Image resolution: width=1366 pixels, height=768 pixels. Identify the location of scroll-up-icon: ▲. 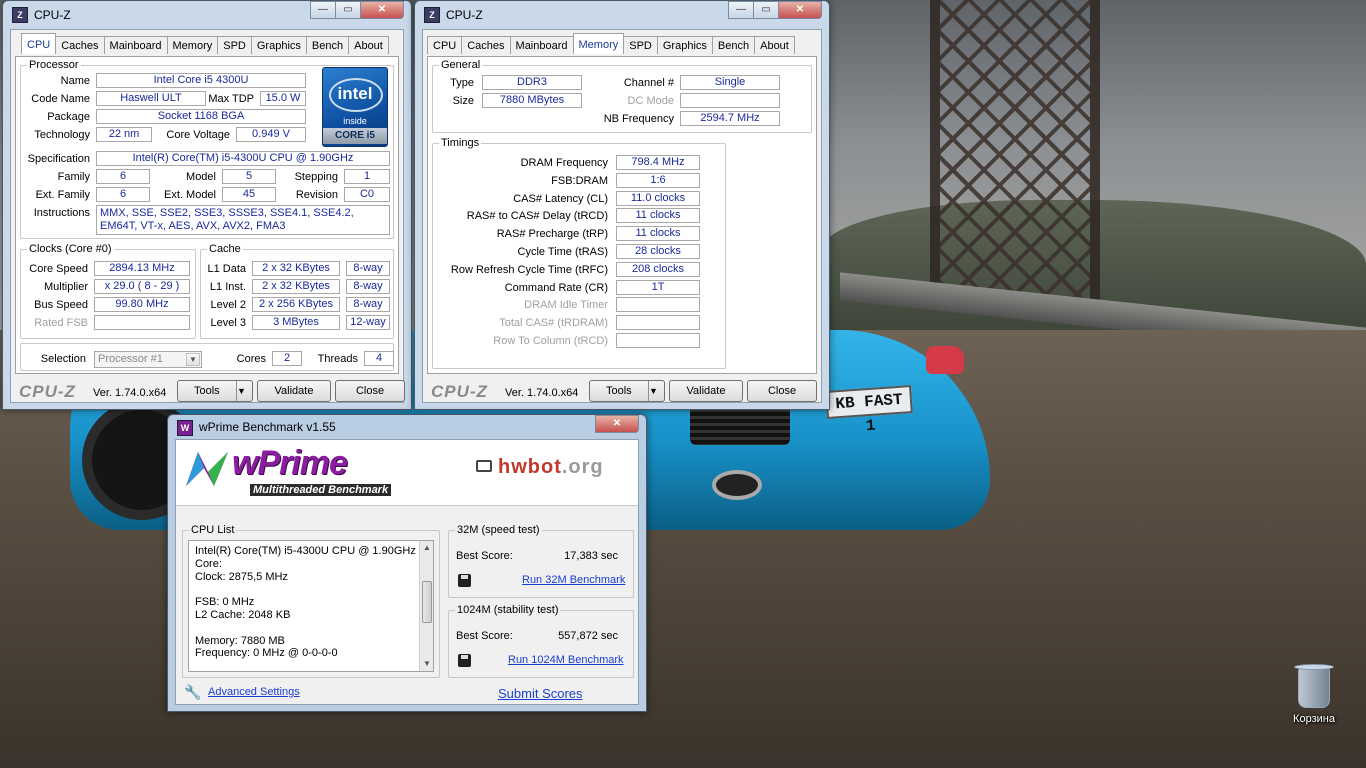
(427, 548).